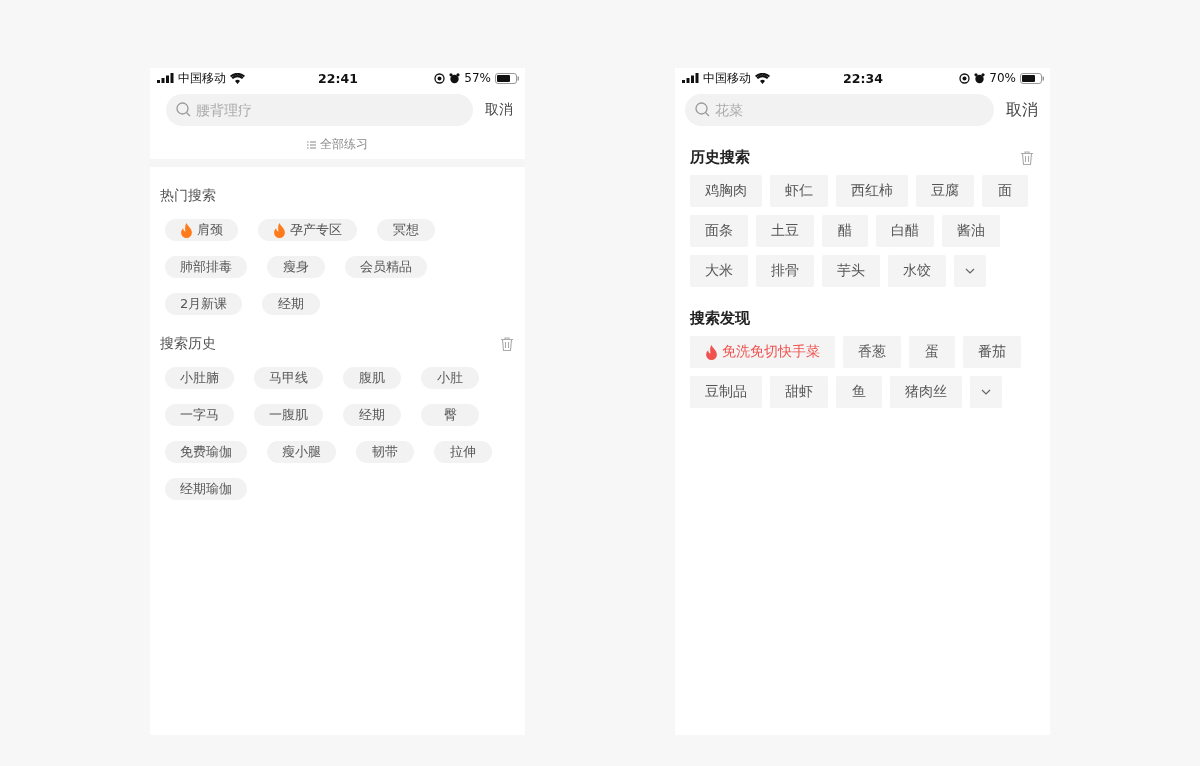 This screenshot has width=1200, height=766. Describe the element at coordinates (971, 231) in the screenshot. I see `search-tag: 酱油` at that location.